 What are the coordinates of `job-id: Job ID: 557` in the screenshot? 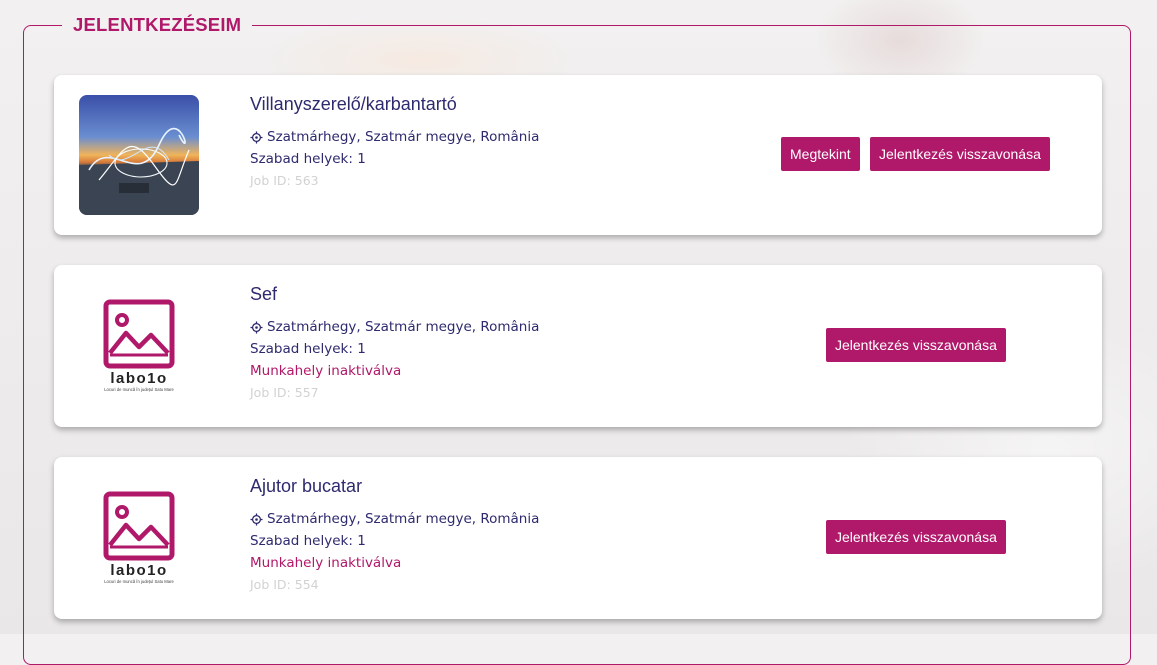 It's located at (284, 392).